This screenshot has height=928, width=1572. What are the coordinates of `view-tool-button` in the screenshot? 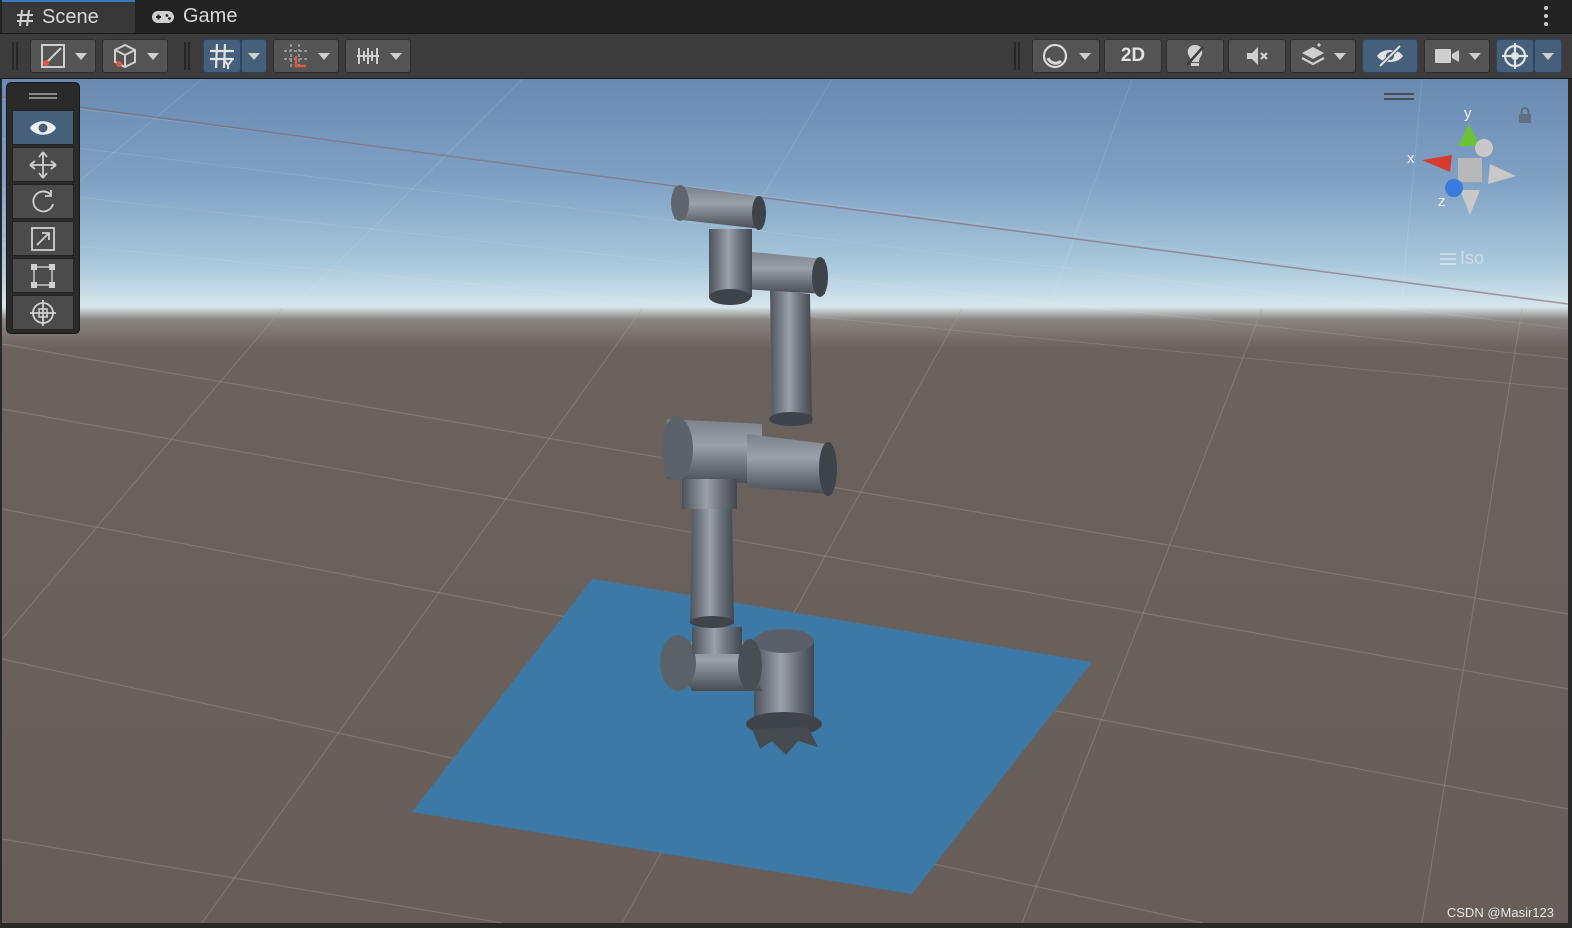 It's located at (43, 127).